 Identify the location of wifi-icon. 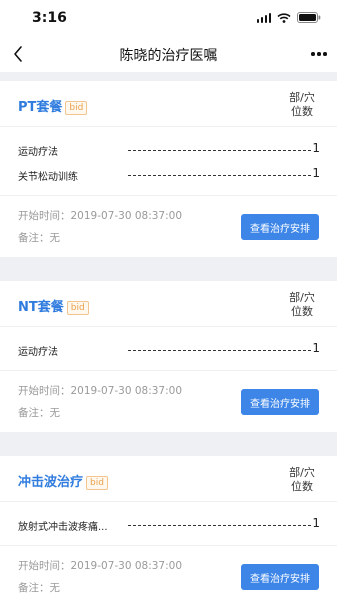
(284, 17).